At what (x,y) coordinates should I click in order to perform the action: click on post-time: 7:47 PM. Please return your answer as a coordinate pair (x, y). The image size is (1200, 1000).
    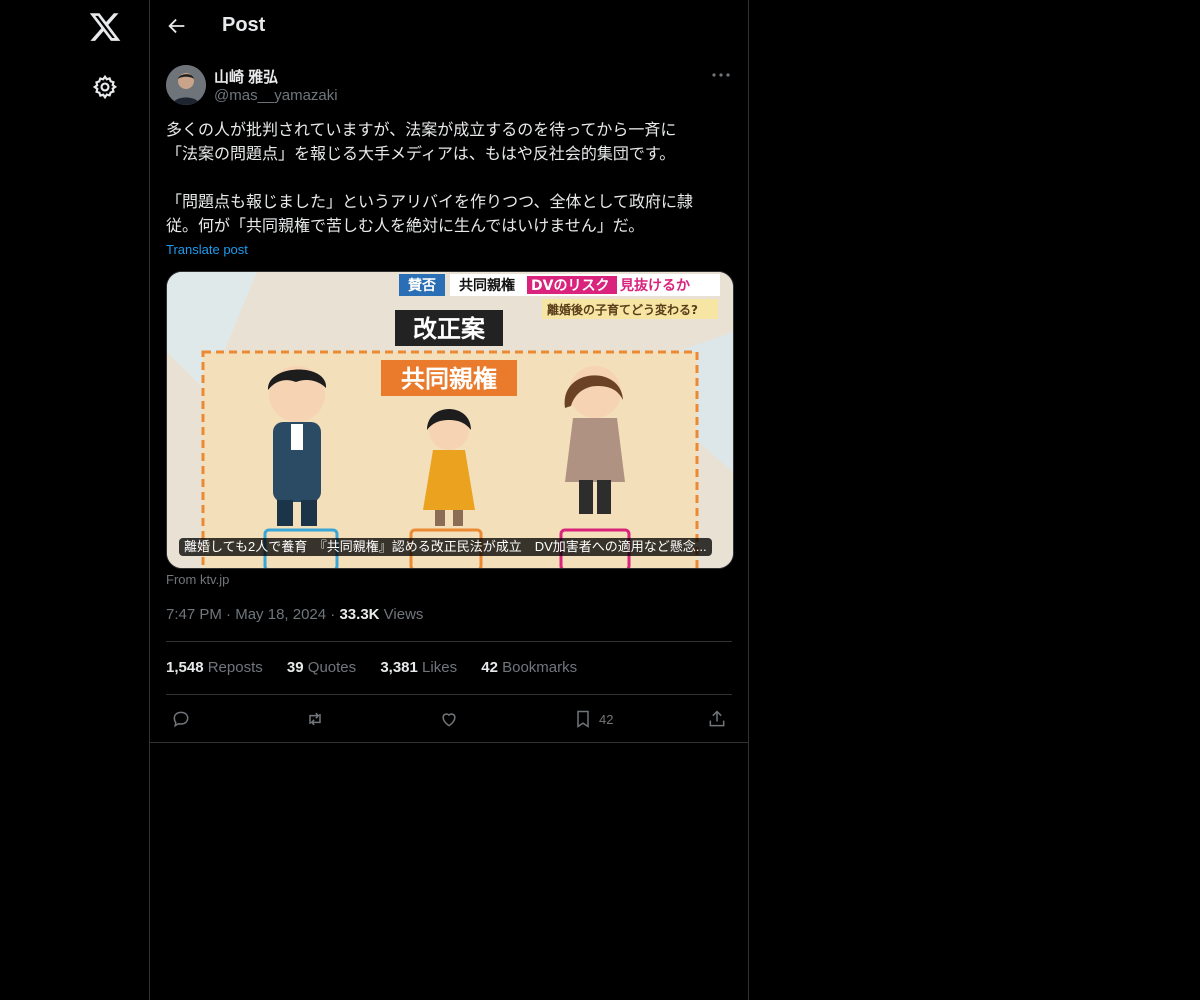
    Looking at the image, I should click on (194, 614).